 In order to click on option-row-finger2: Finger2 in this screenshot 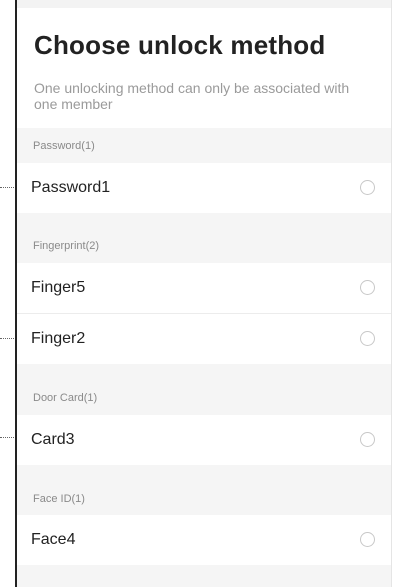, I will do `click(204, 339)`.